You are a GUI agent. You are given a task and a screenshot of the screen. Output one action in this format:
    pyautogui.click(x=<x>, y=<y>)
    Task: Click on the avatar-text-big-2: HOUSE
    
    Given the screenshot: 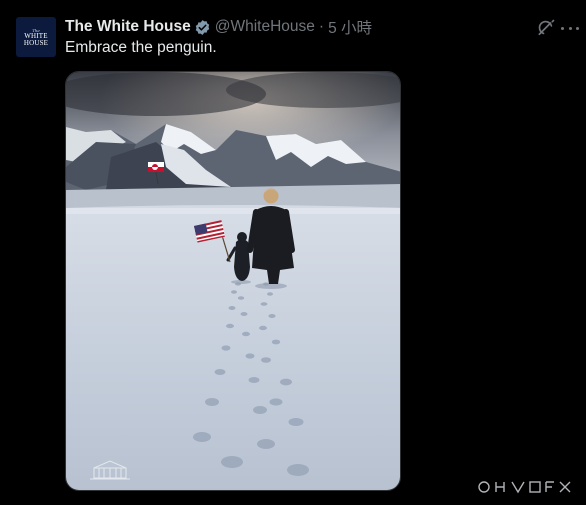 What is the action you would take?
    pyautogui.click(x=36, y=42)
    